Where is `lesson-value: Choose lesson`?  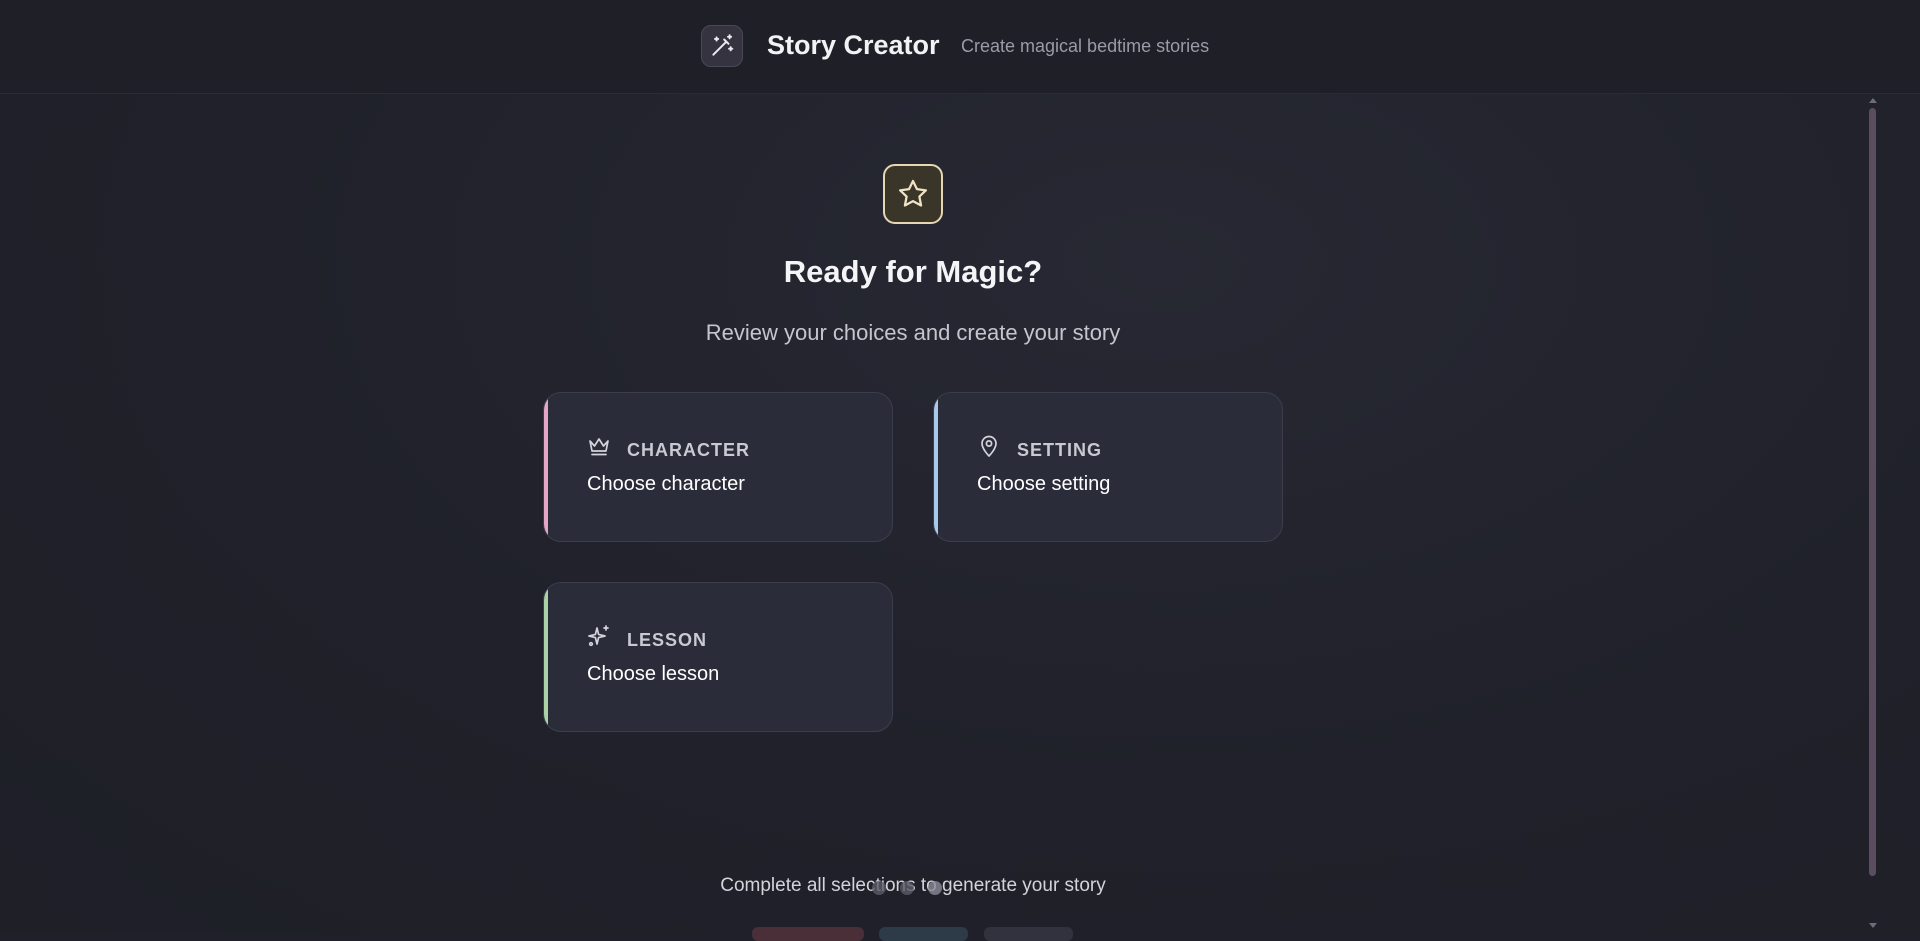 lesson-value: Choose lesson is located at coordinates (653, 674).